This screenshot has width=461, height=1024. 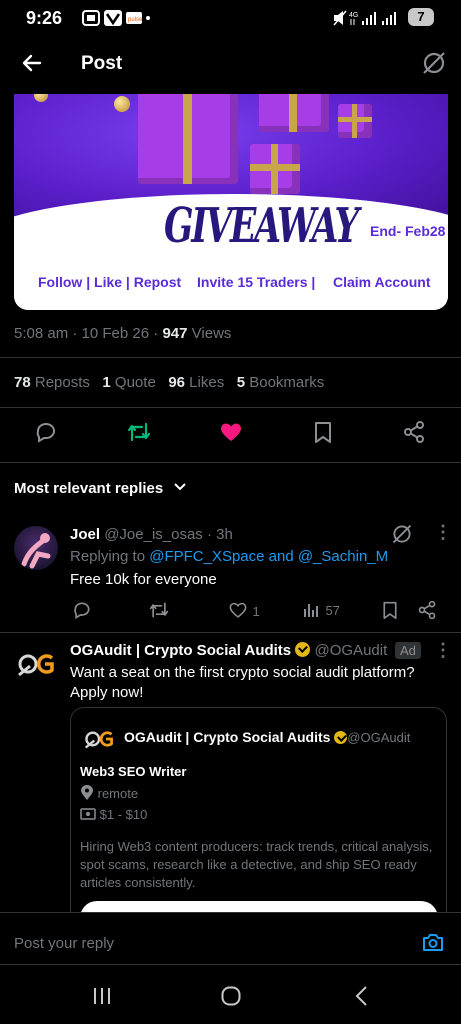 What do you see at coordinates (408, 231) in the screenshot?
I see `end-date: End- Feb28` at bounding box center [408, 231].